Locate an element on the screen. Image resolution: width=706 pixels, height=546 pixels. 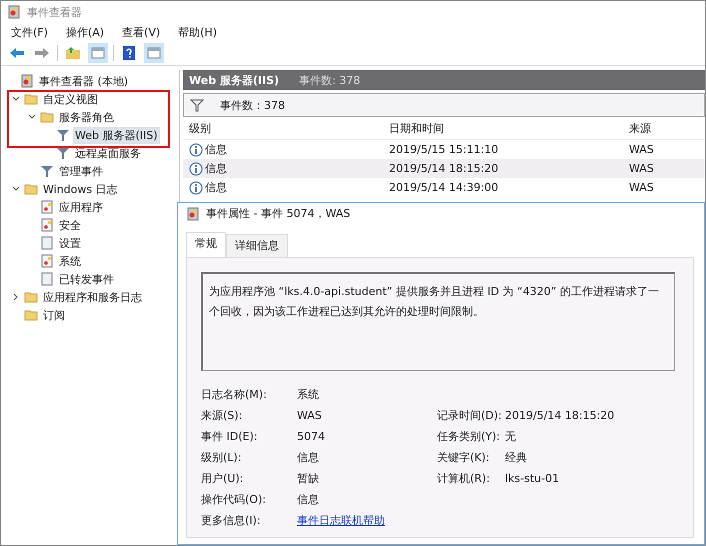
field-value: lks-stu-01 is located at coordinates (532, 479).